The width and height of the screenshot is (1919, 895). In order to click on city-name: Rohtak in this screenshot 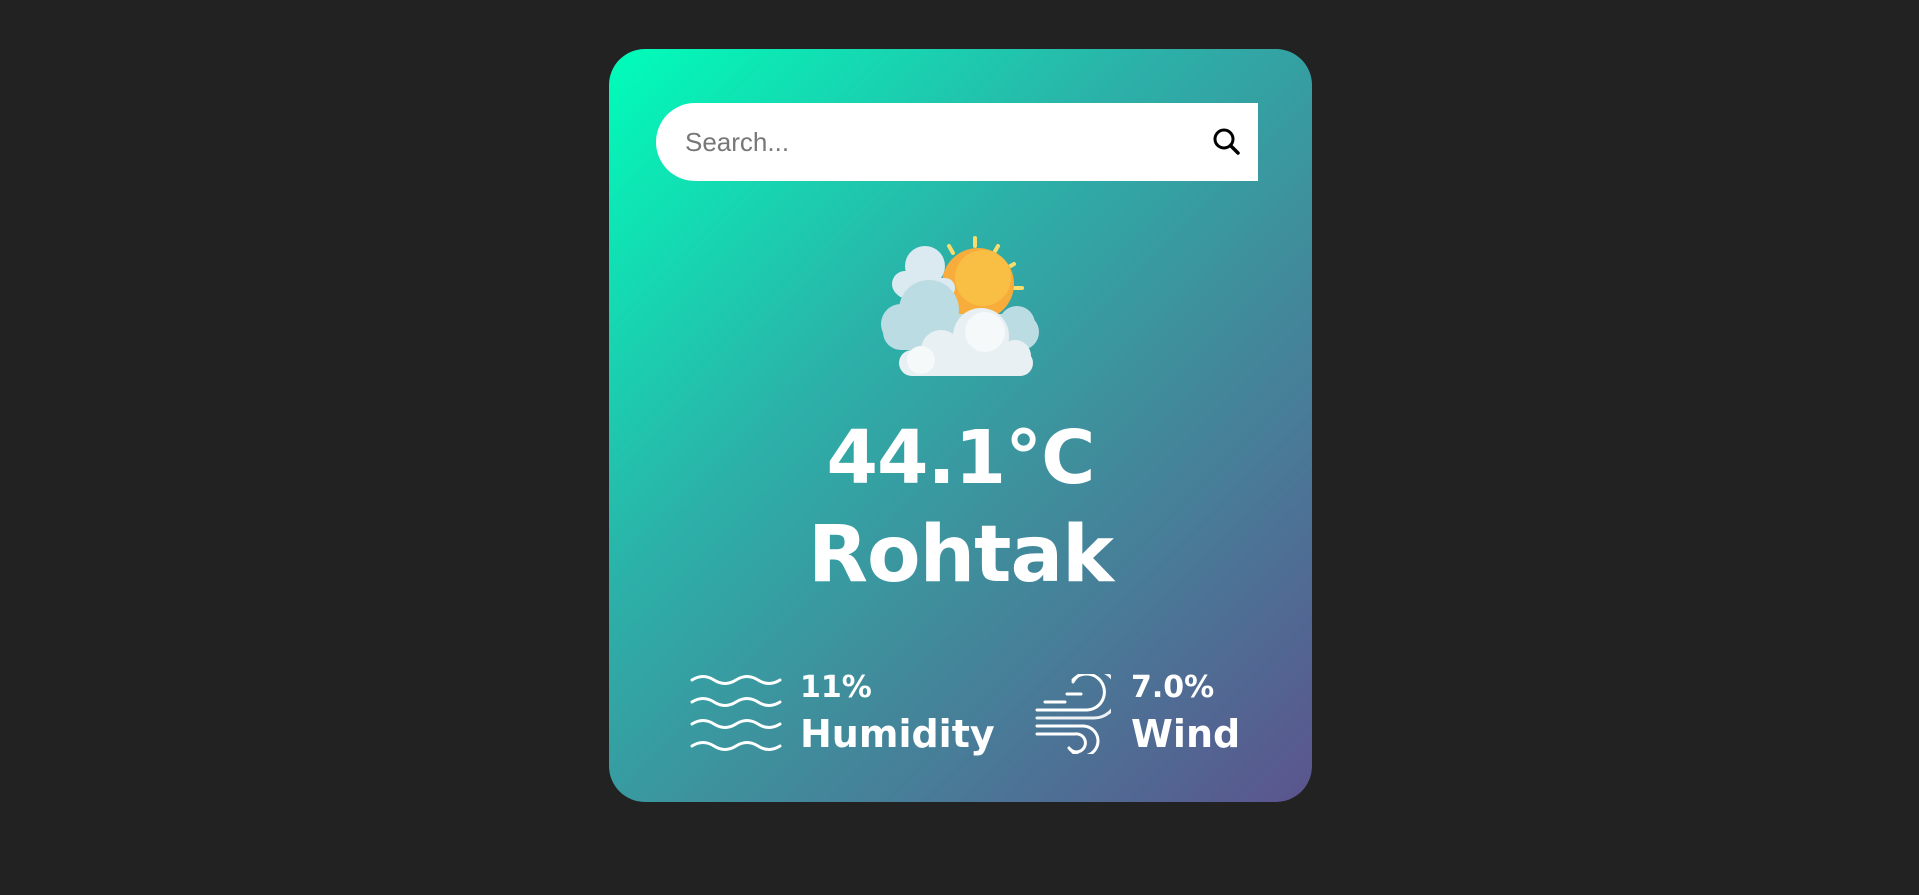, I will do `click(961, 555)`.